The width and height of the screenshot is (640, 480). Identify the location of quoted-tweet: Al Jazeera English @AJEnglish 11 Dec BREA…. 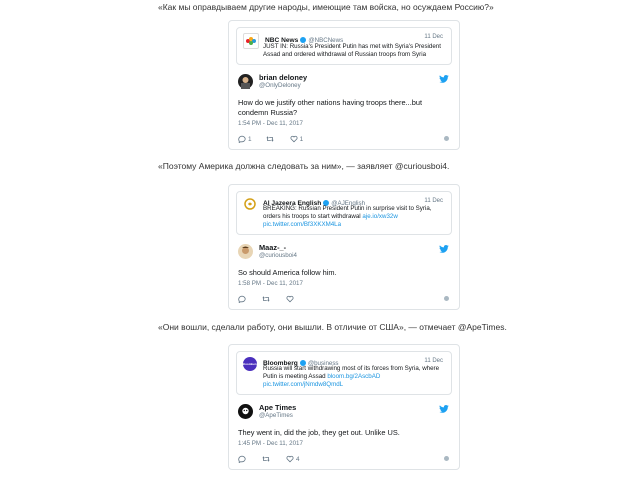
(344, 213).